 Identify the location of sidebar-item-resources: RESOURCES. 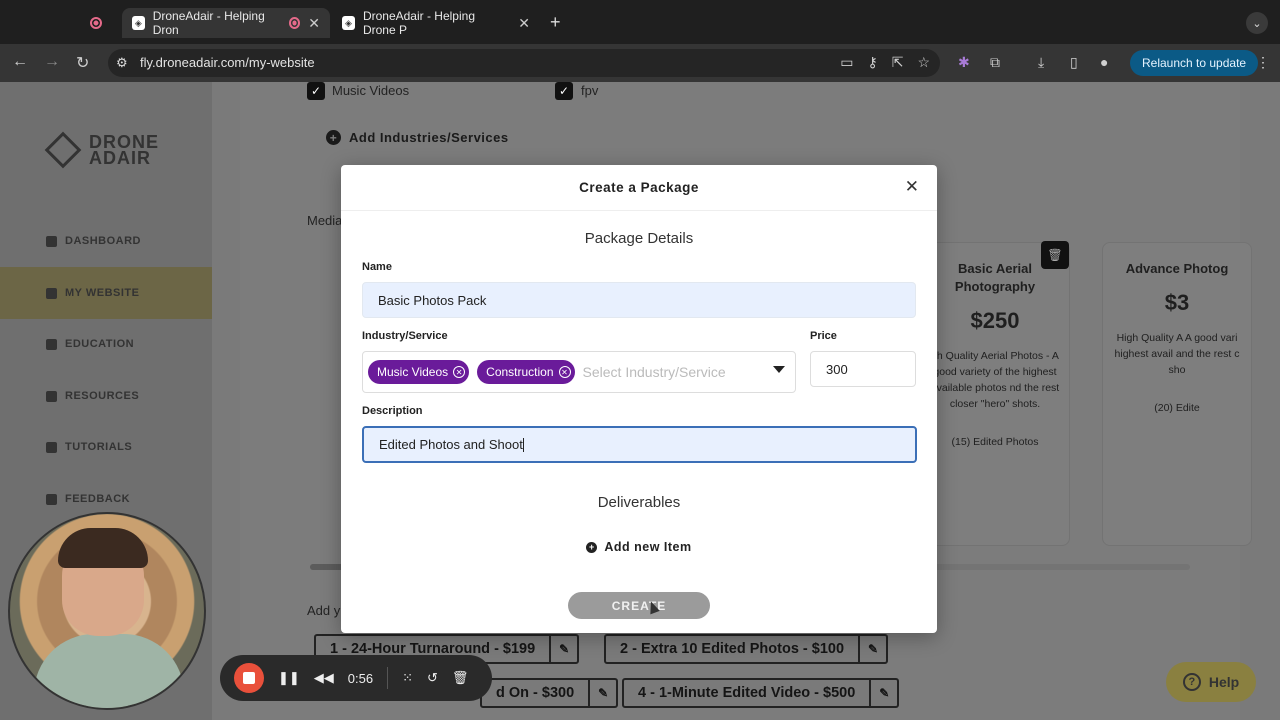
(106, 396).